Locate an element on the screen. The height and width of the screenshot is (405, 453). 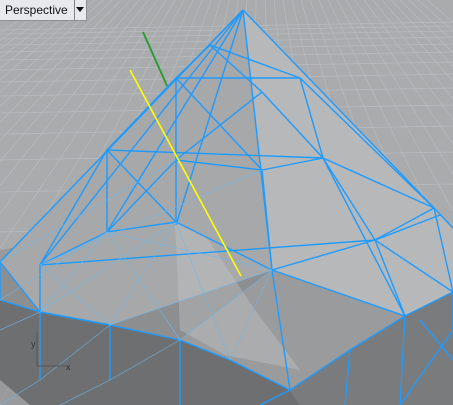
viewport-menu-button is located at coordinates (80, 10).